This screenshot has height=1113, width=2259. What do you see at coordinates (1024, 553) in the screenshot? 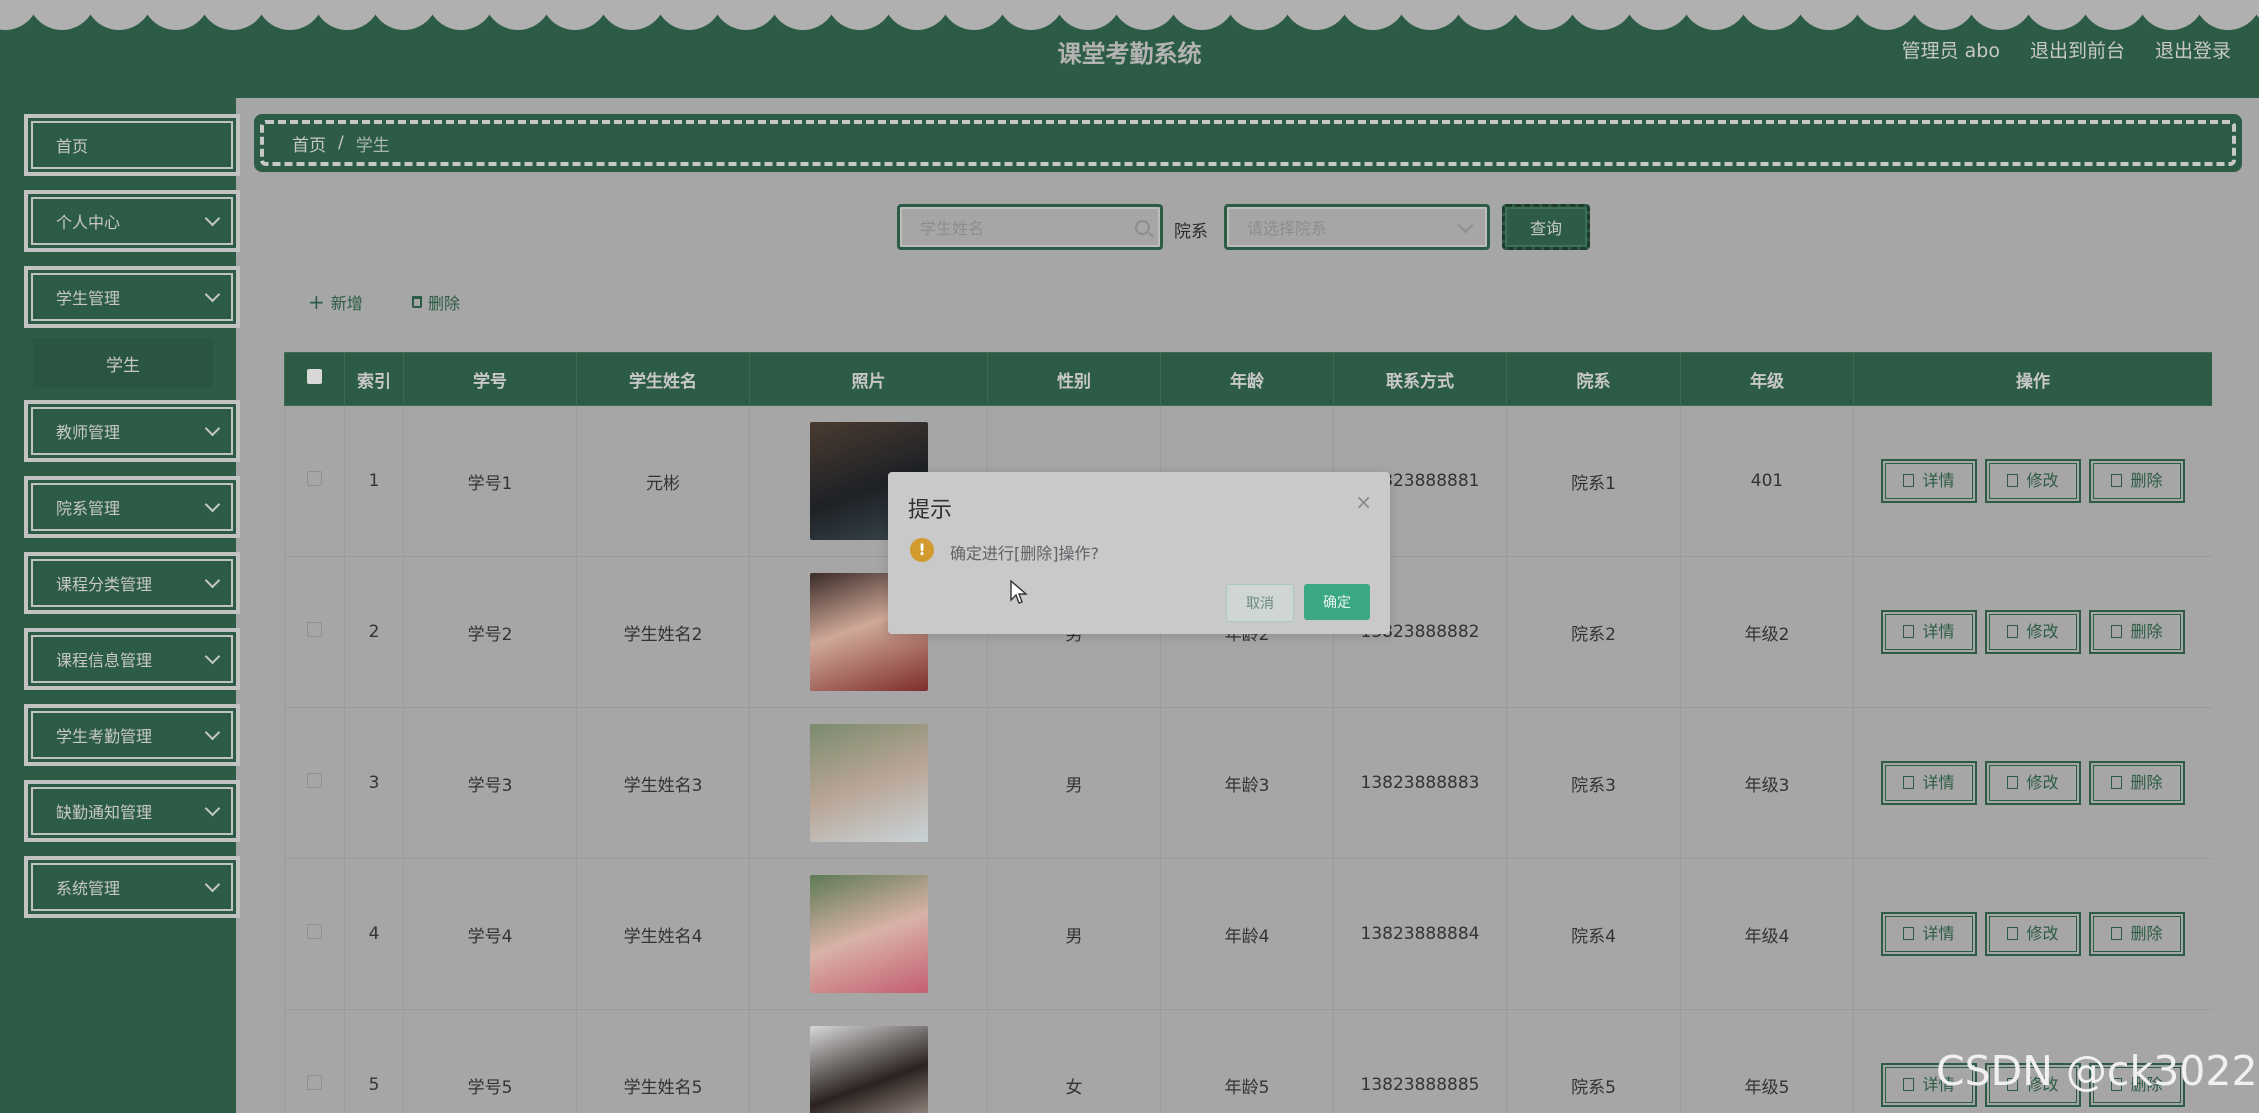
I see `dialog-message: 确定进行[删除]操作?` at bounding box center [1024, 553].